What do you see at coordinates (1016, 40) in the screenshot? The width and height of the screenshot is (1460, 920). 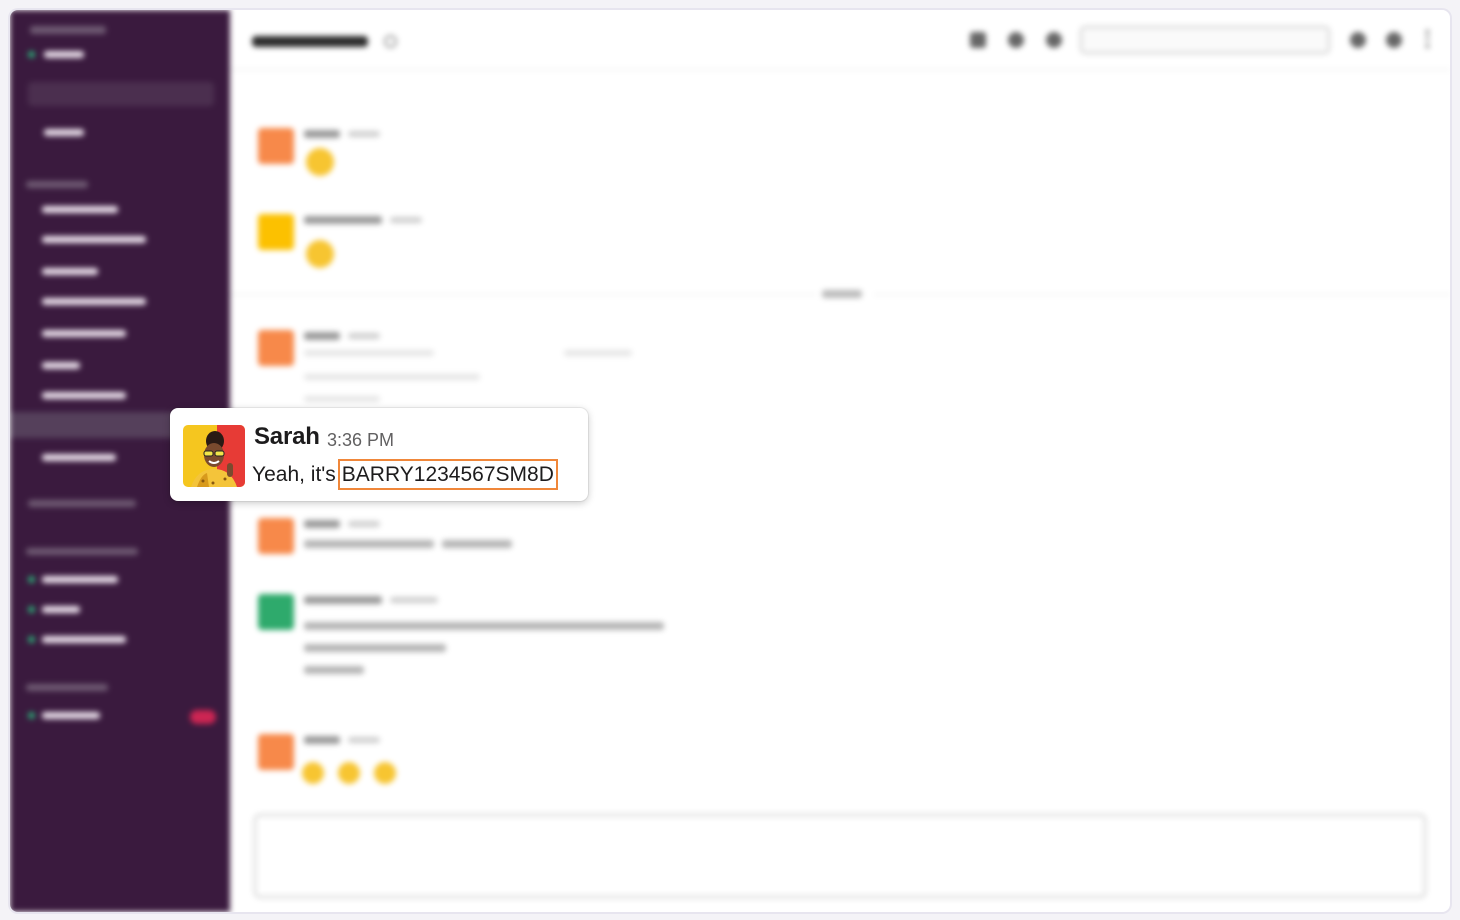 I see `info-icon` at bounding box center [1016, 40].